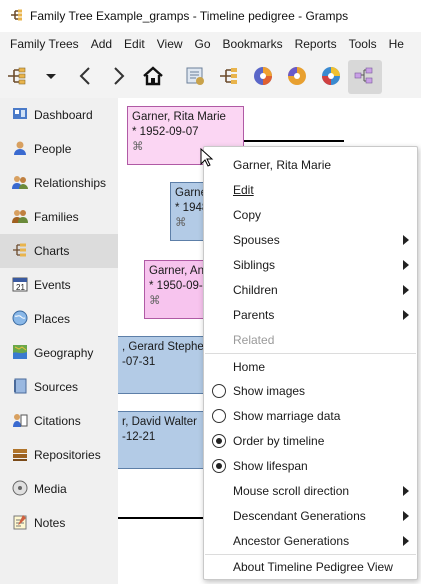 This screenshot has height=584, width=421. I want to click on person-mark: ⌘, so click(181, 223).